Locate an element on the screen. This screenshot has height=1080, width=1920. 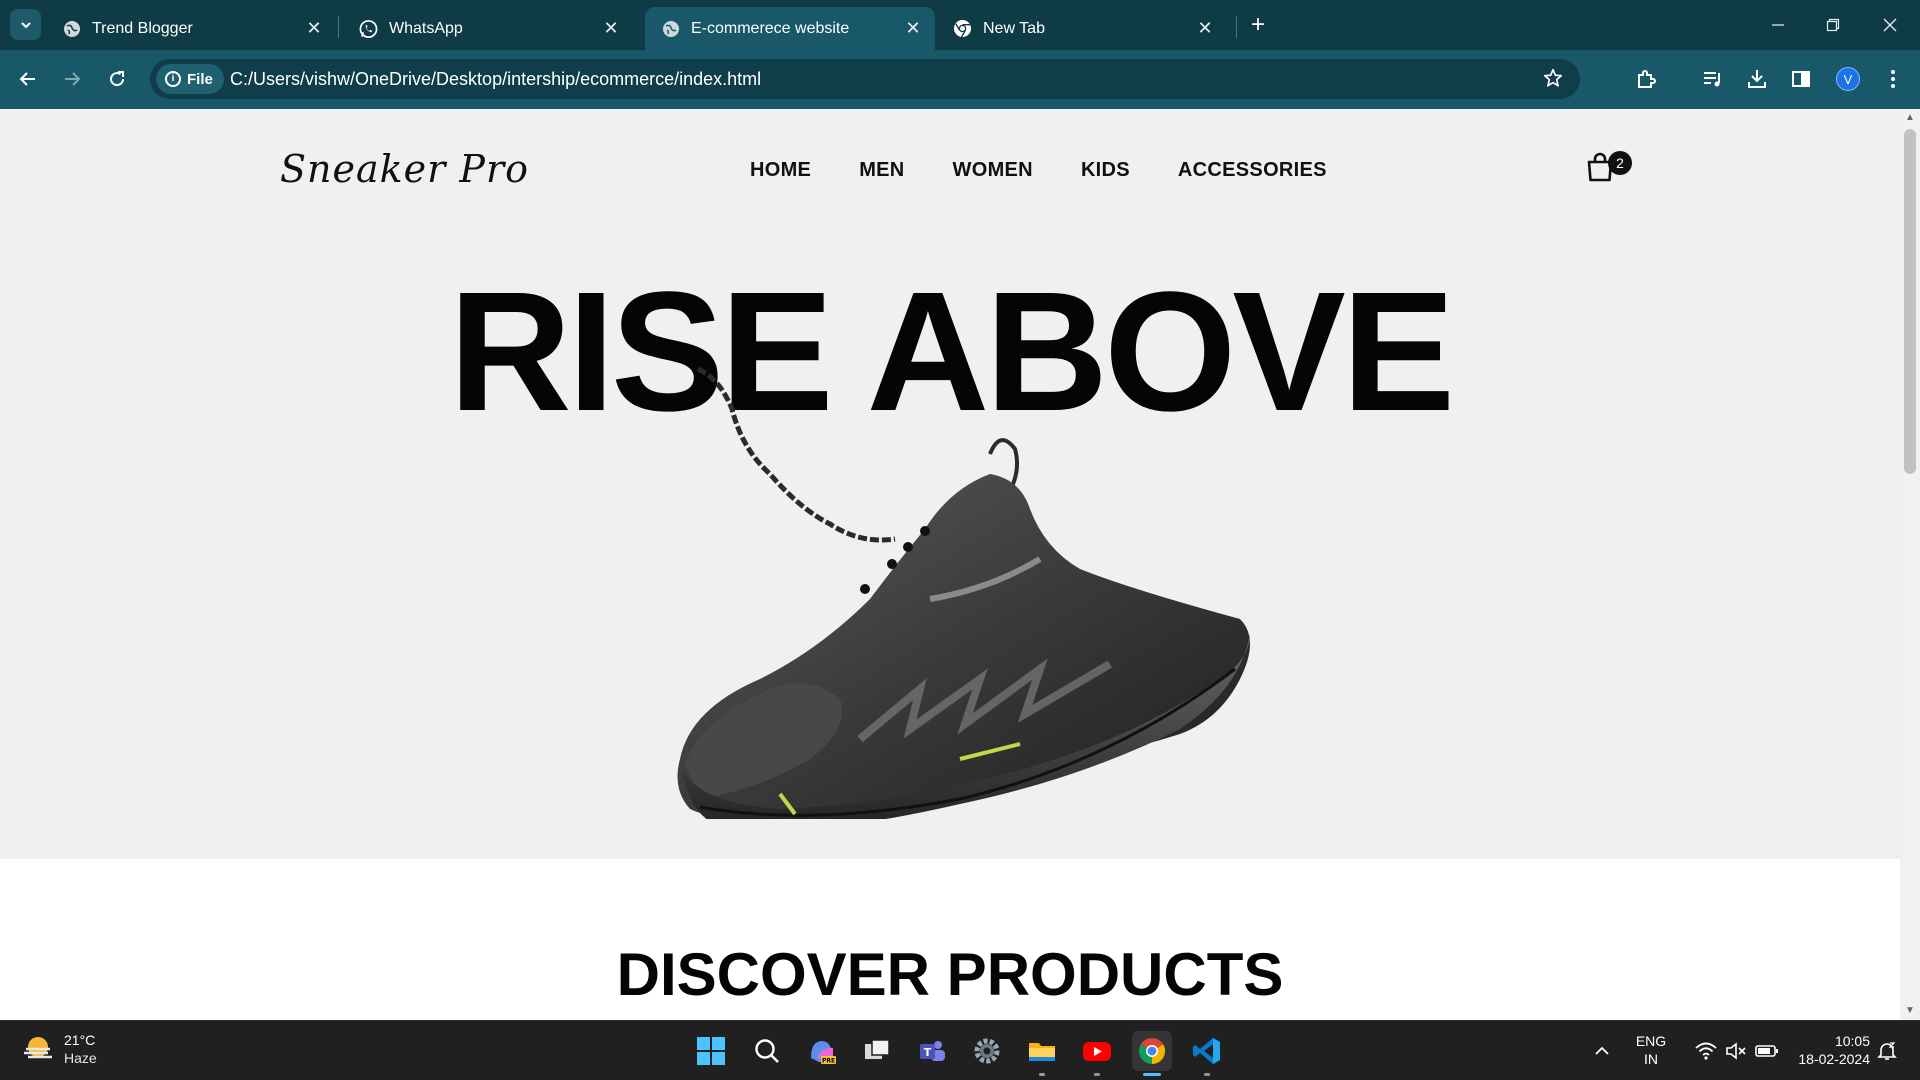
playlist-icon is located at coordinates (1712, 79).